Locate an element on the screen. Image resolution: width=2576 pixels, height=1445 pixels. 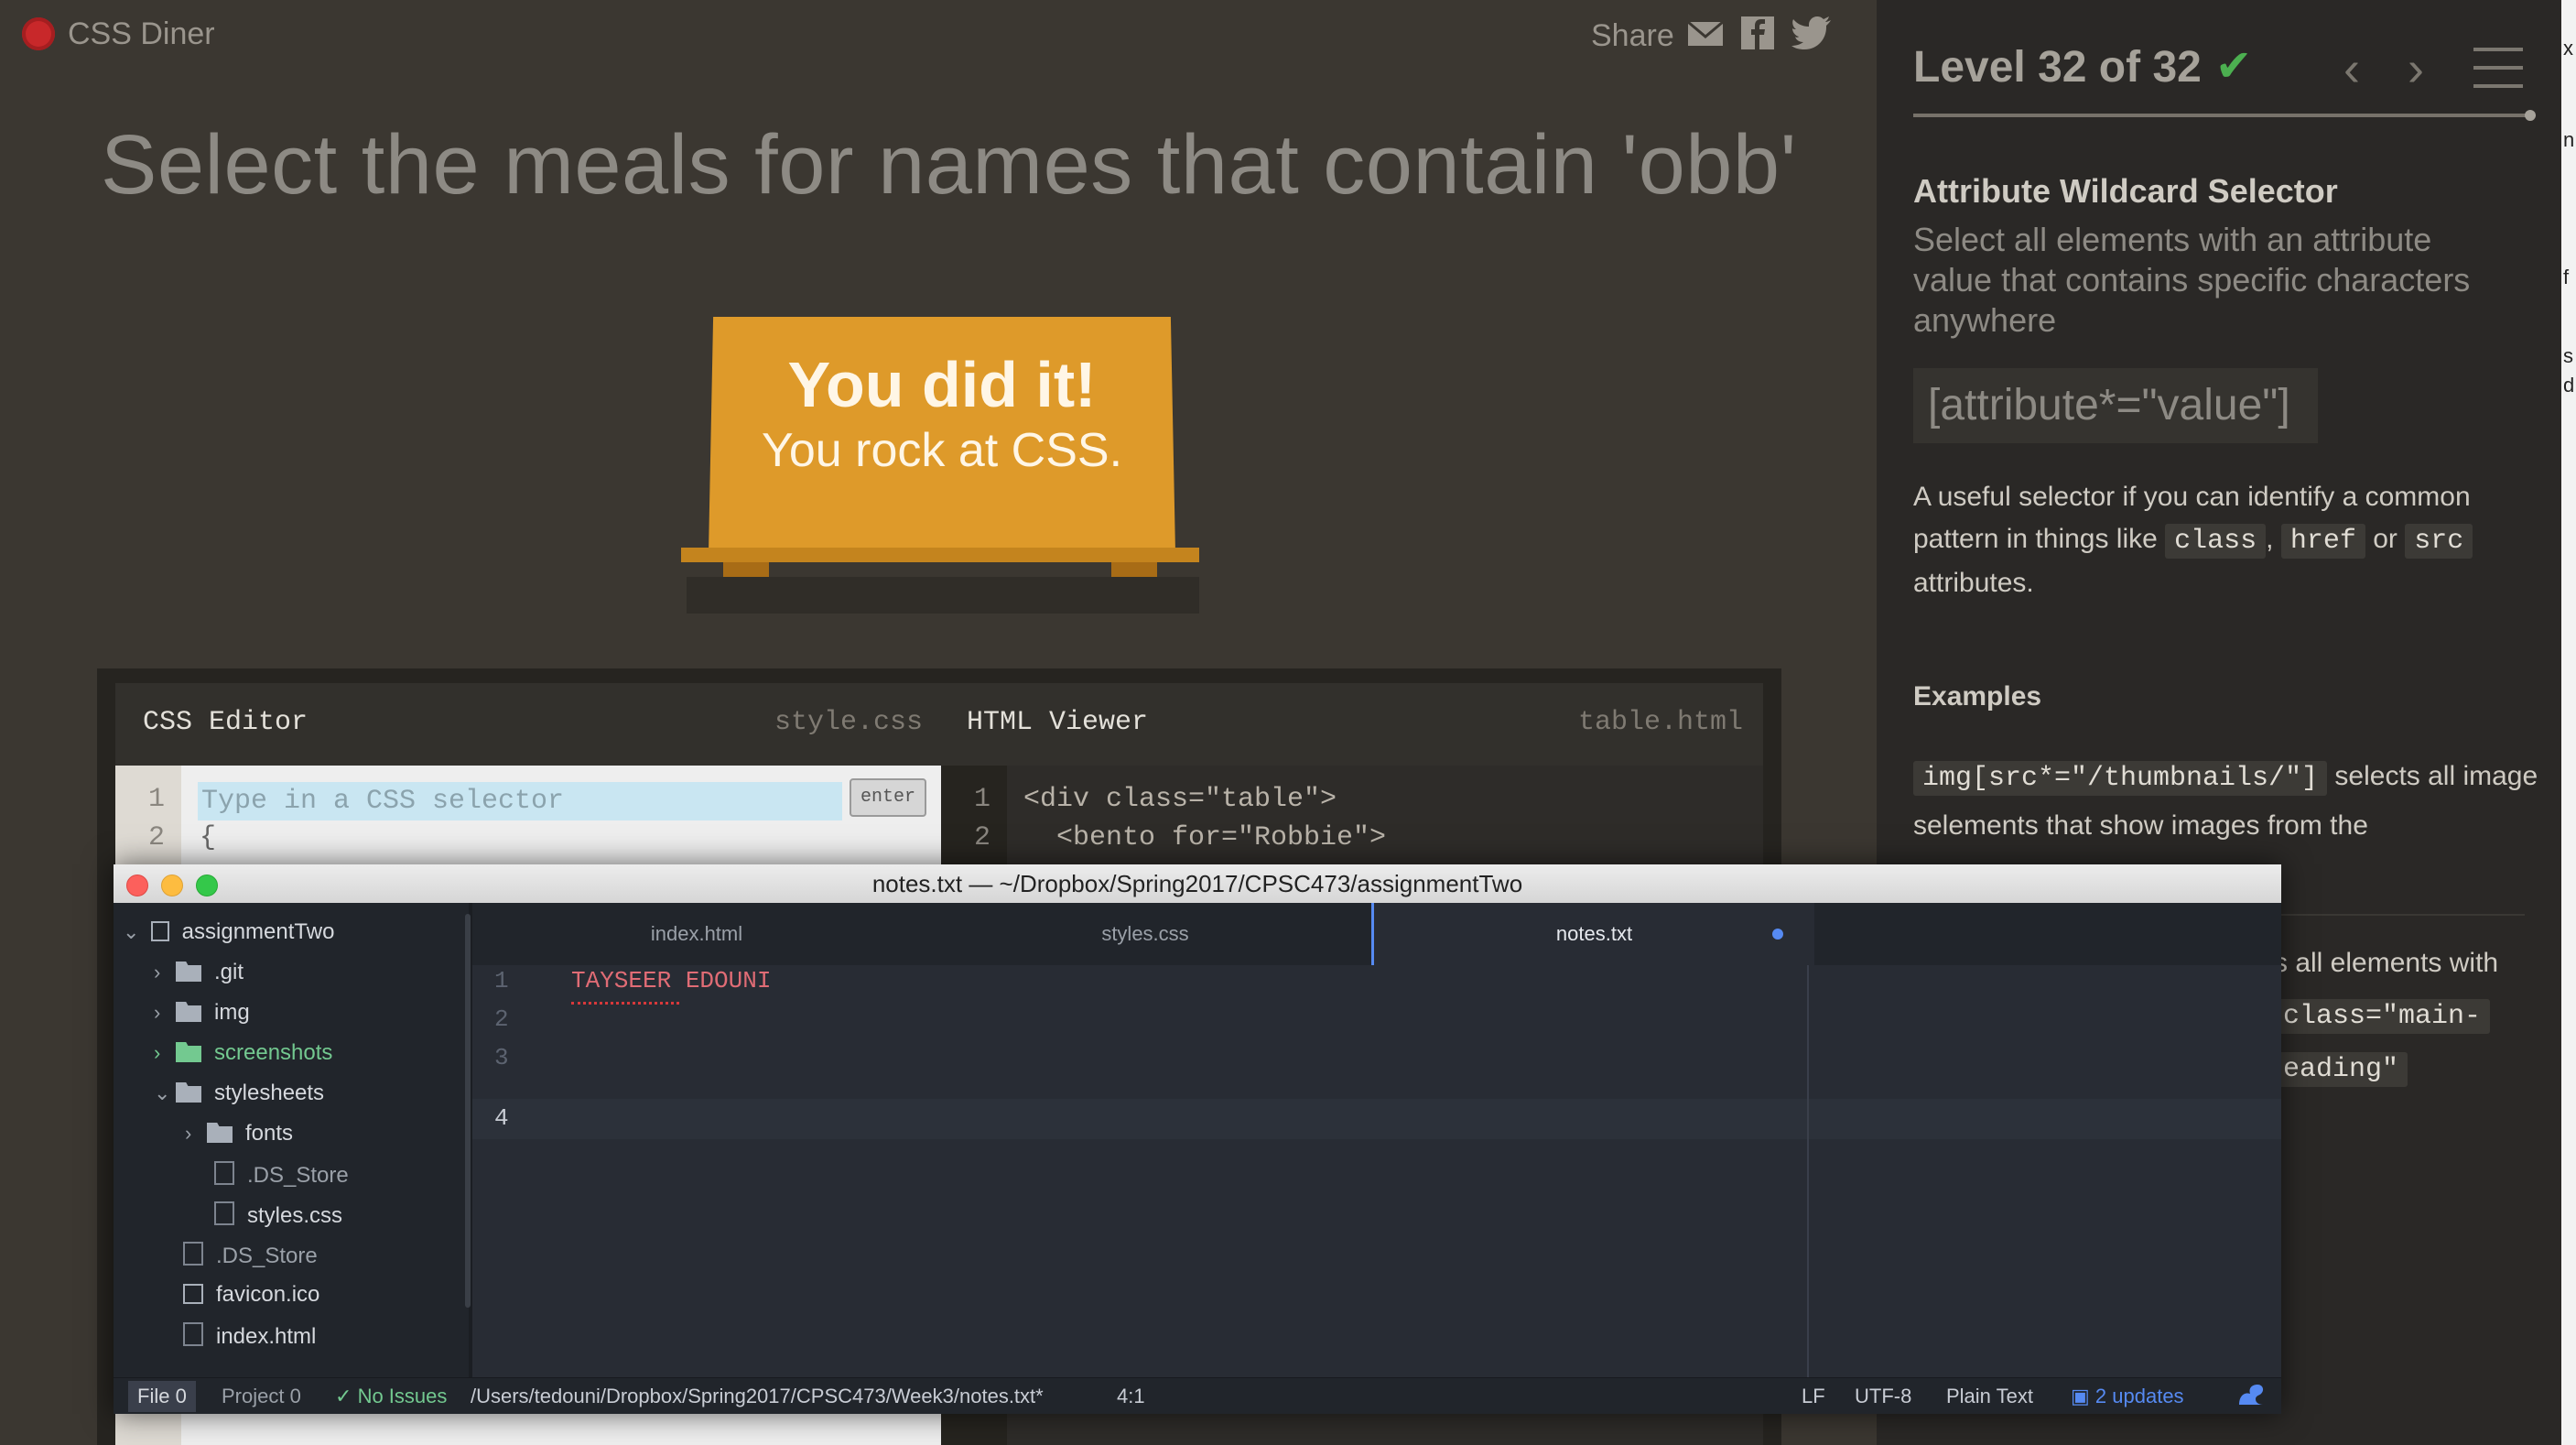
tree-item-label: index.html is located at coordinates (267, 1336).